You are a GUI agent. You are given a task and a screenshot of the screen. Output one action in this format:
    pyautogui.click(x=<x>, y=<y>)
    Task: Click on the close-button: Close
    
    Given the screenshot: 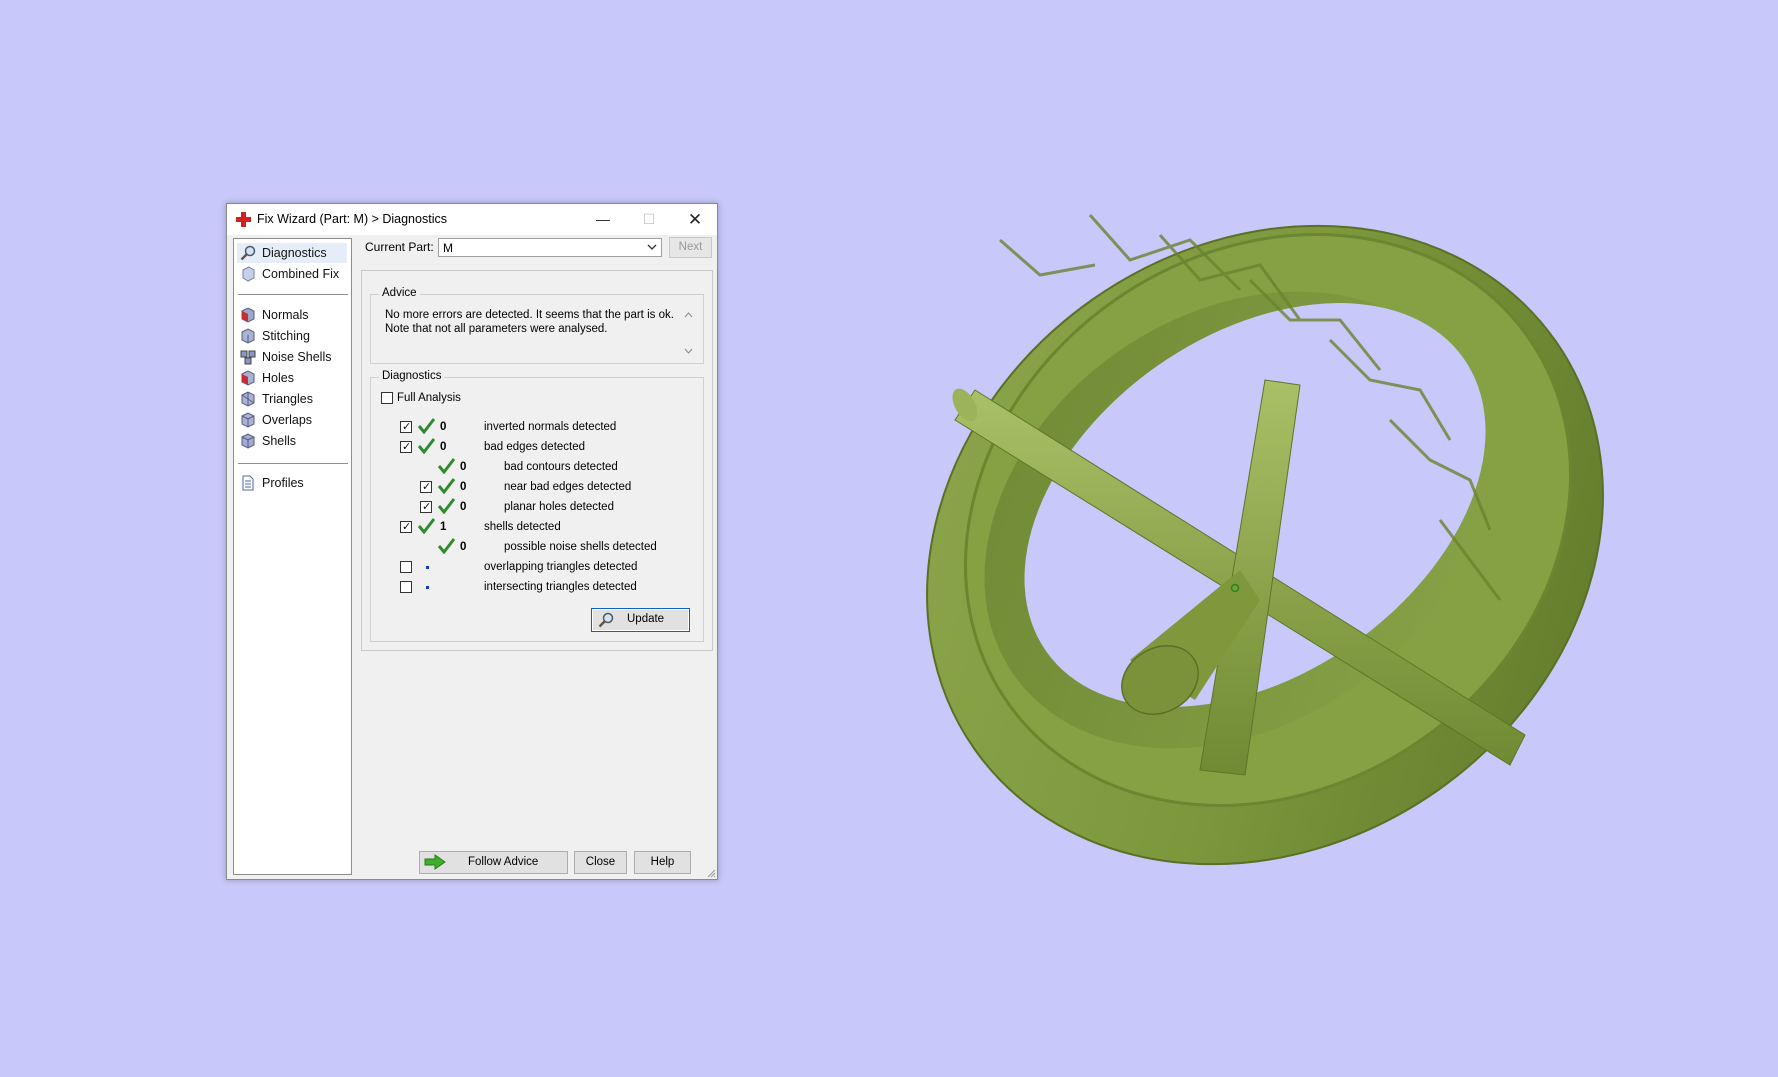 What is the action you would take?
    pyautogui.click(x=600, y=862)
    